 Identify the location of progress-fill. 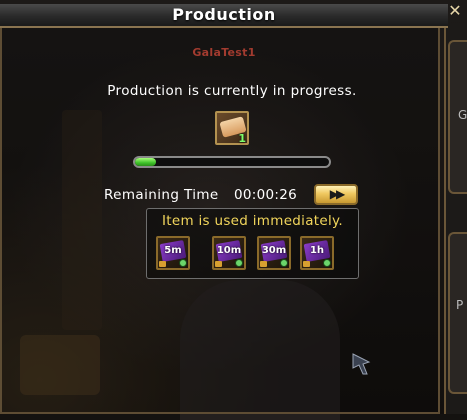
(146, 162).